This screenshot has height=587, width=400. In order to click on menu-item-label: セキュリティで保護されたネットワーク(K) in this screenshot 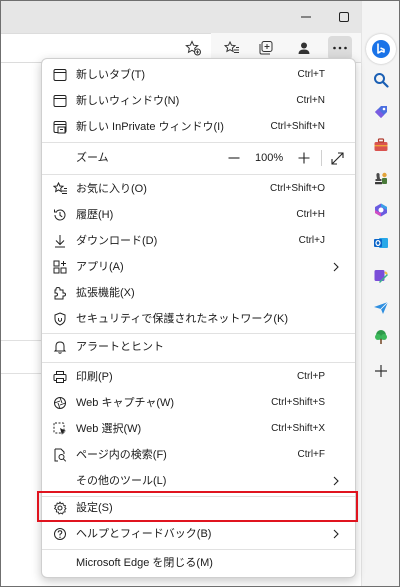, I will do `click(182, 319)`.